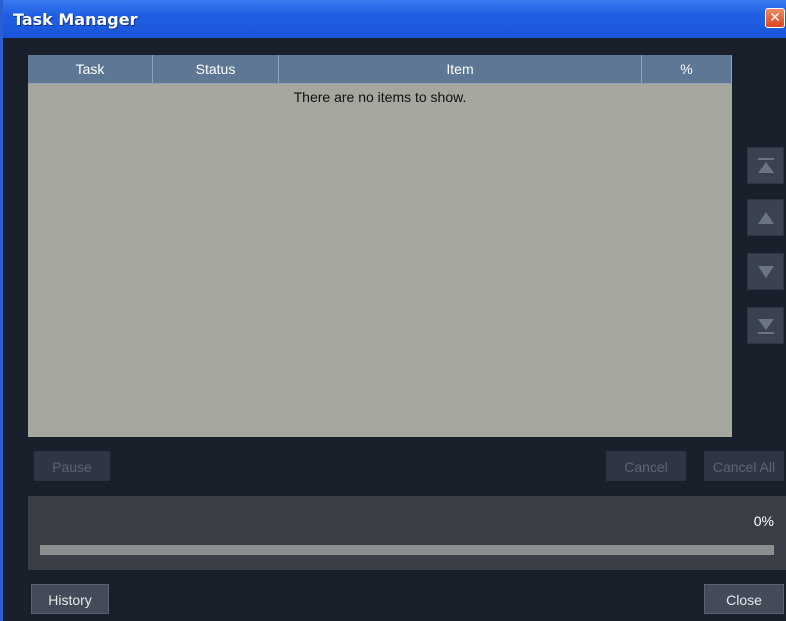 This screenshot has height=621, width=786. I want to click on history-button: History, so click(70, 599).